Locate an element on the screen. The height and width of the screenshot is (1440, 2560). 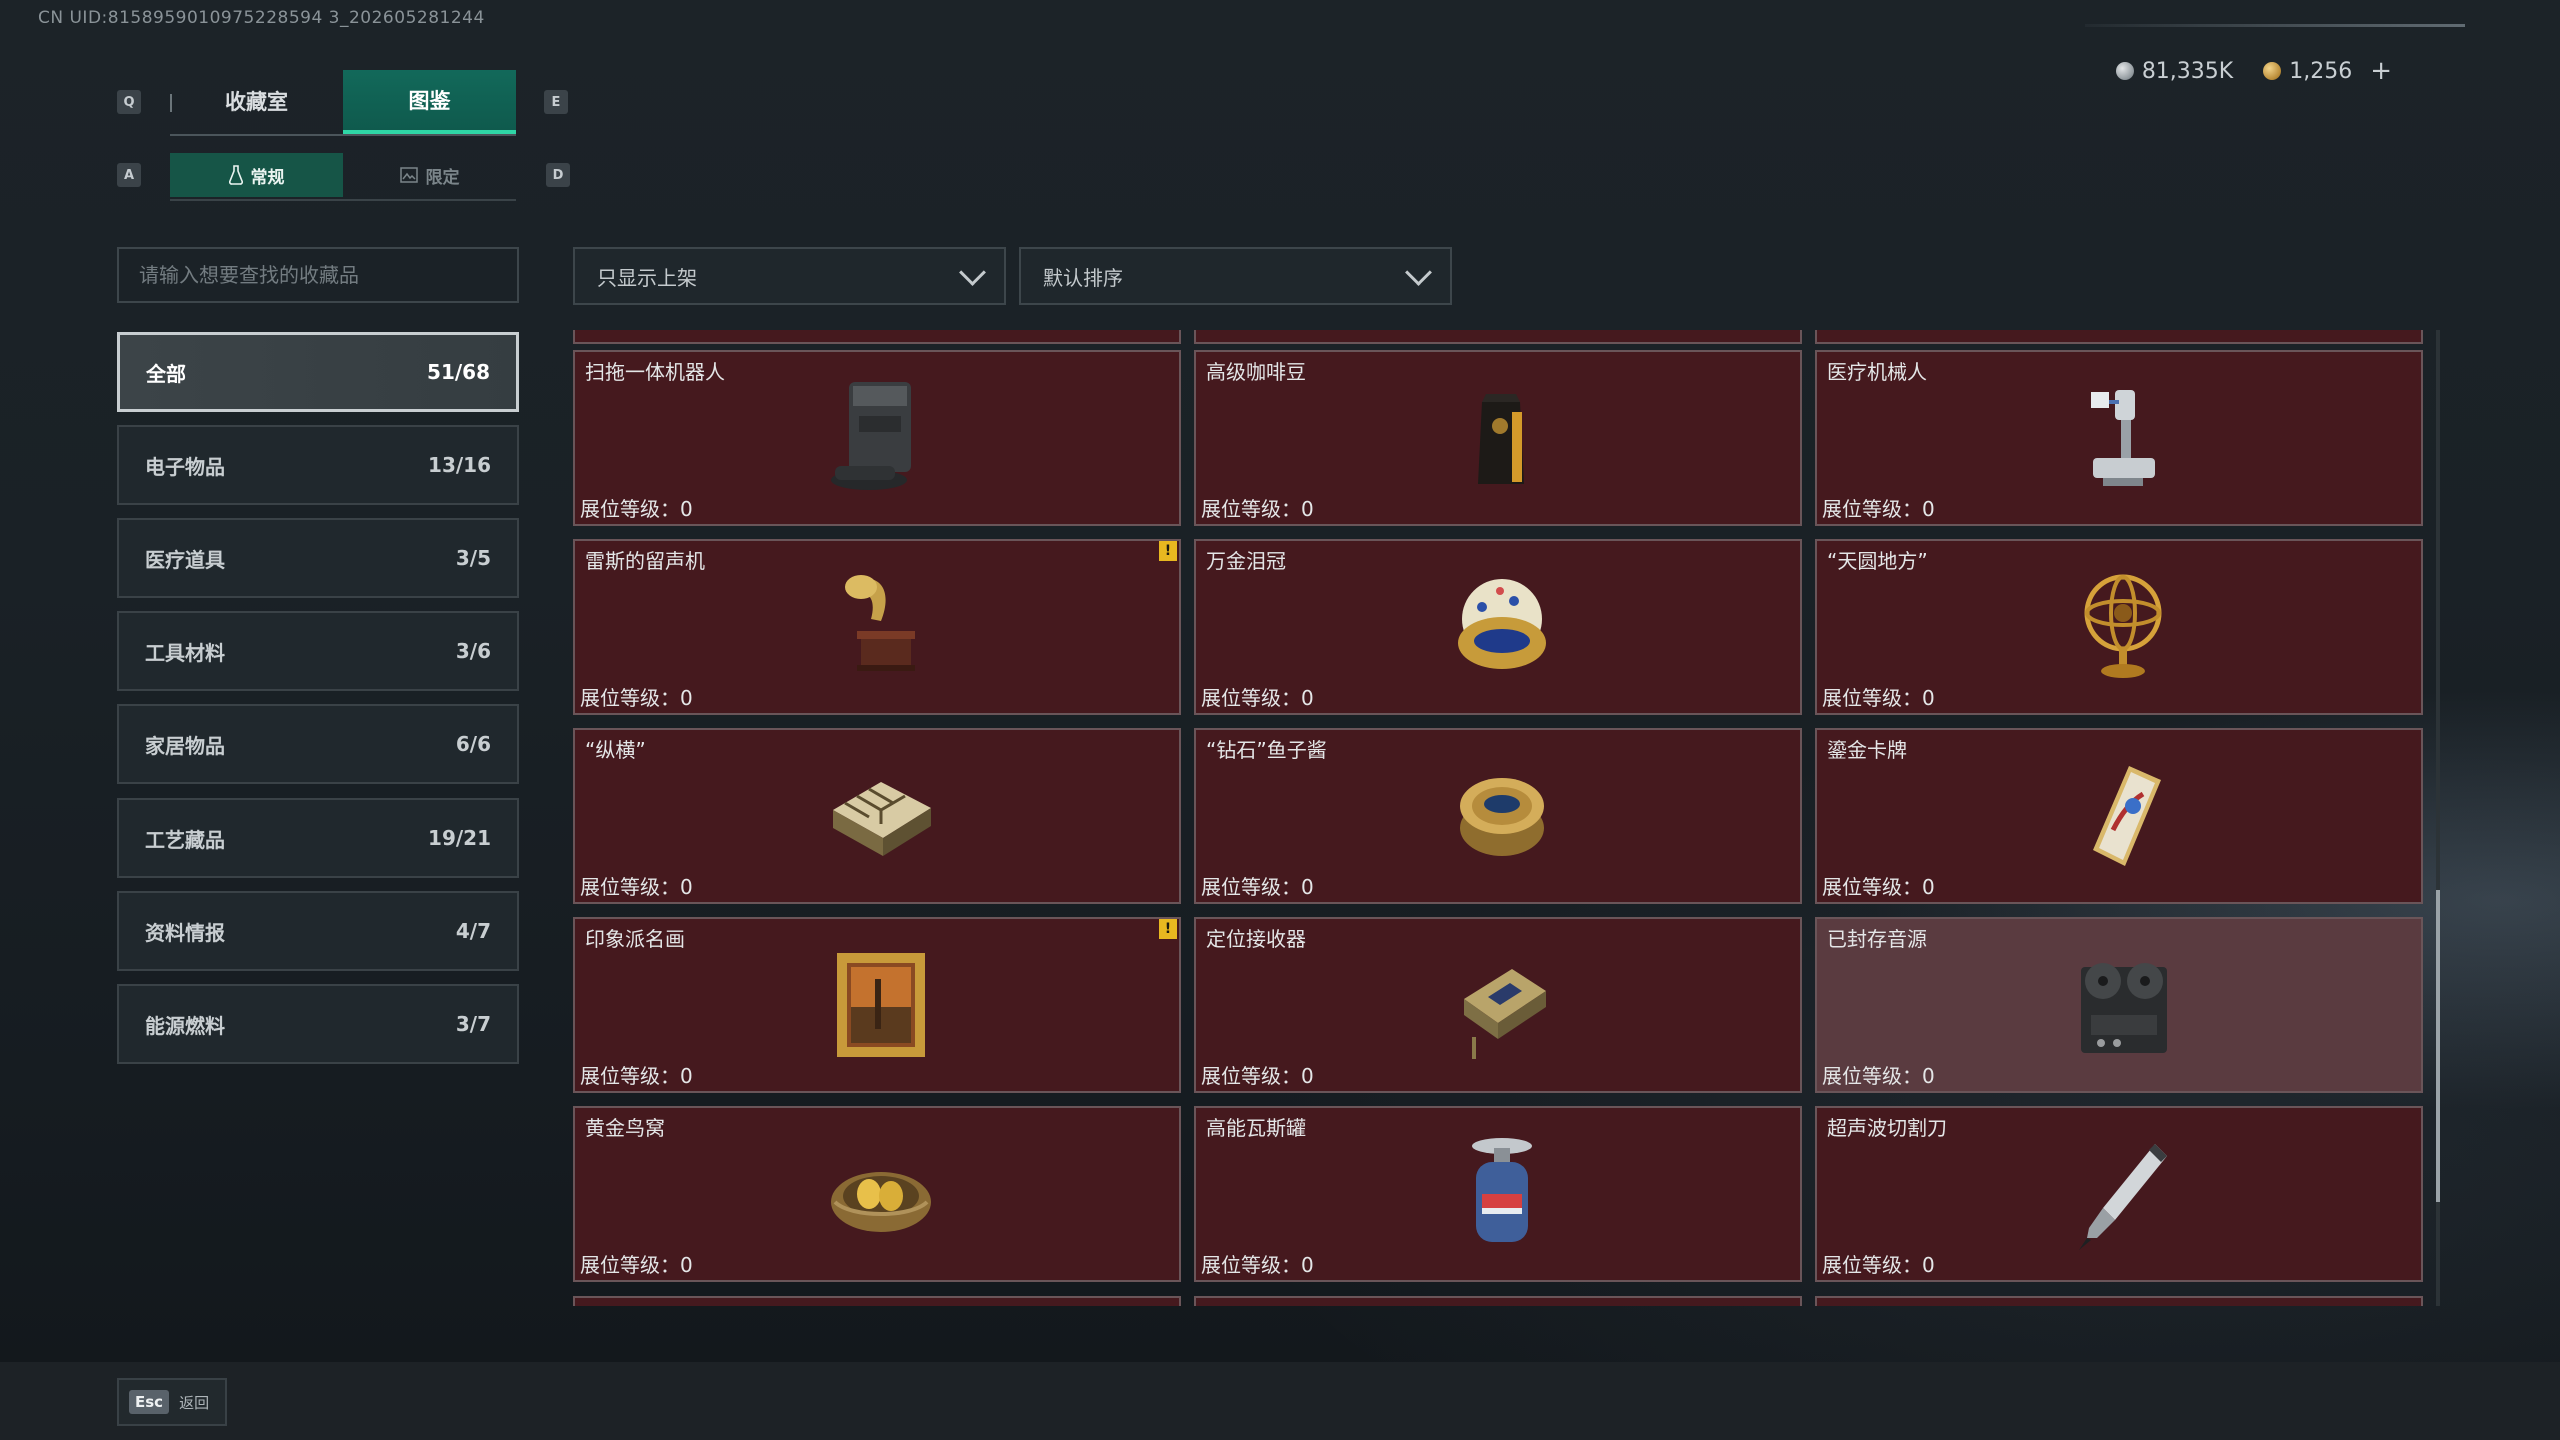
item-card-ultrasonic-knife: 超声波切割刀 展位等级：0 is located at coordinates (2119, 1194).